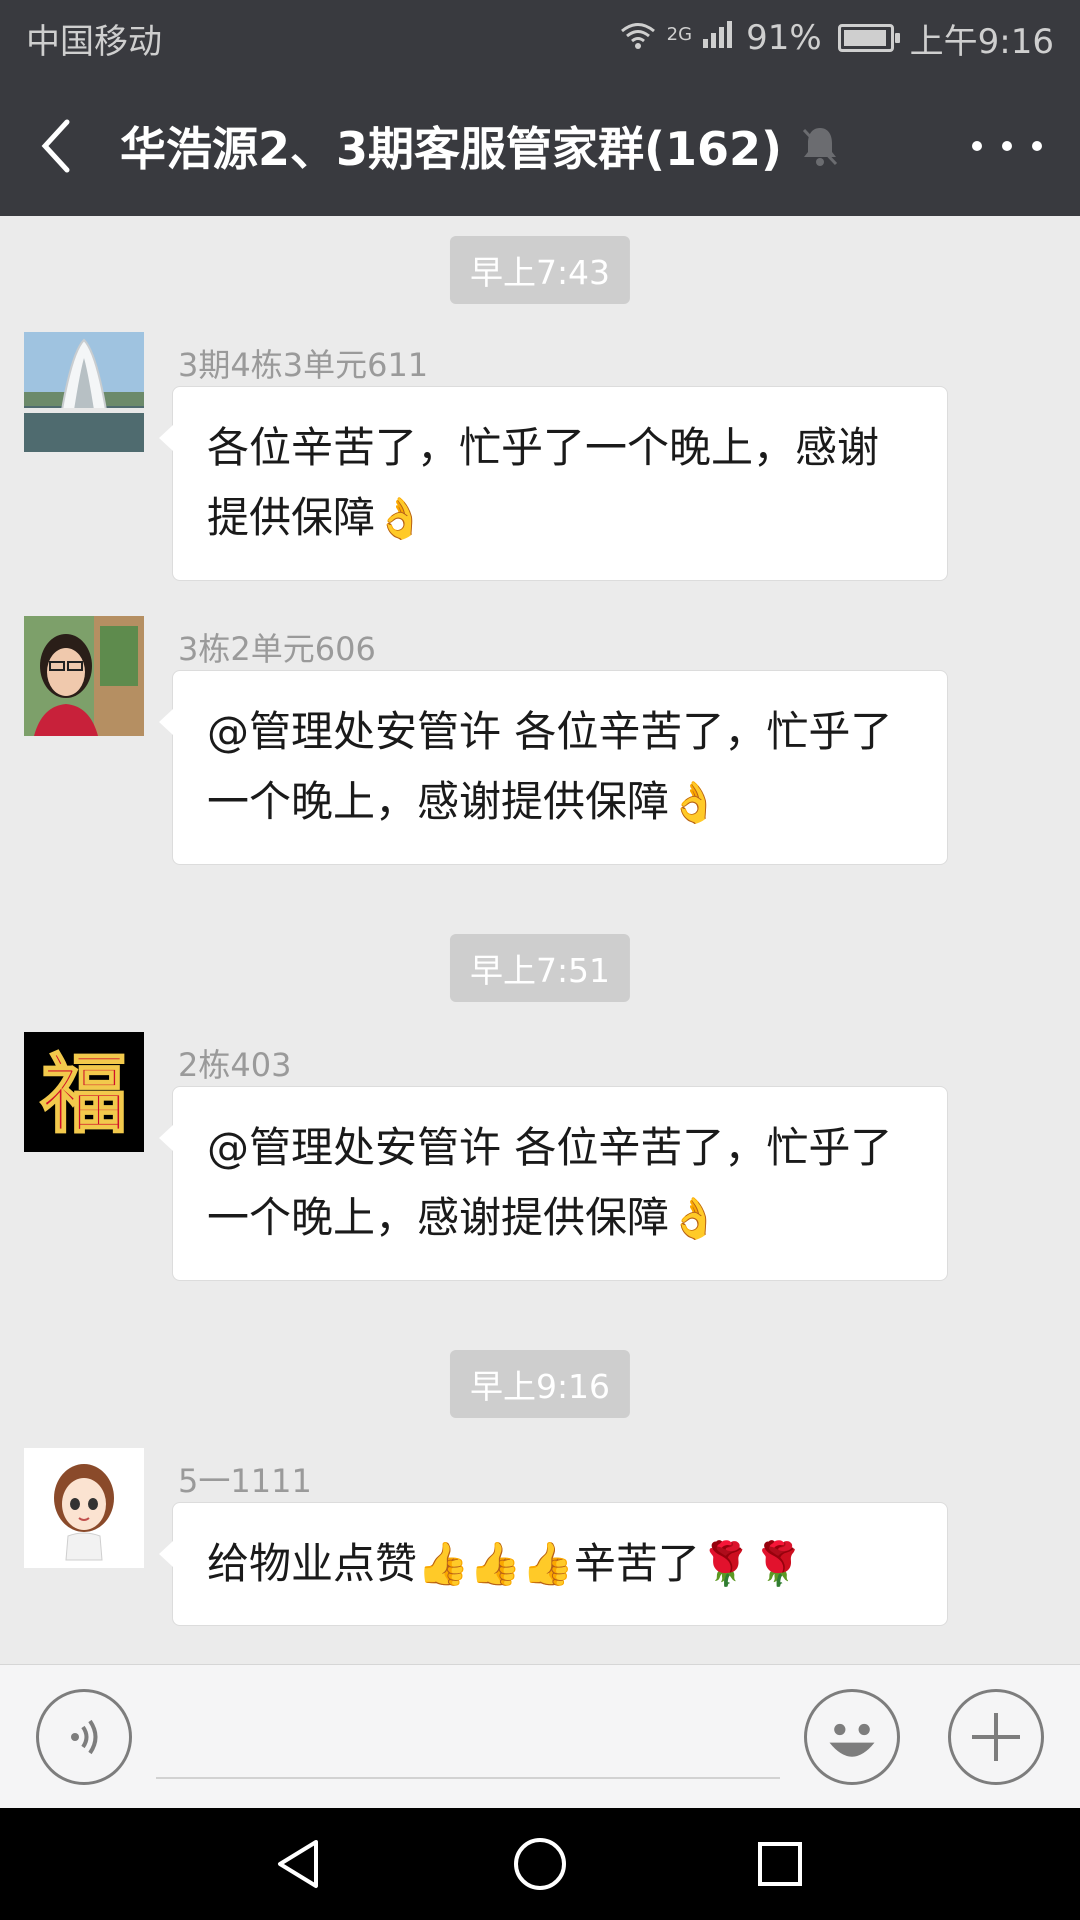  What do you see at coordinates (540, 1384) in the screenshot?
I see `timestamp: 早上9:16` at bounding box center [540, 1384].